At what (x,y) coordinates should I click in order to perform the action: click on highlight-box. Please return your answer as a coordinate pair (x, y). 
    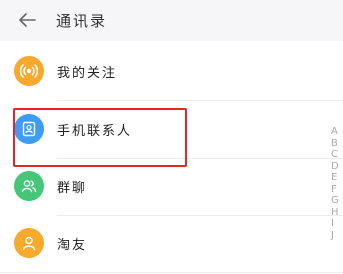
    Looking at the image, I should click on (100, 137).